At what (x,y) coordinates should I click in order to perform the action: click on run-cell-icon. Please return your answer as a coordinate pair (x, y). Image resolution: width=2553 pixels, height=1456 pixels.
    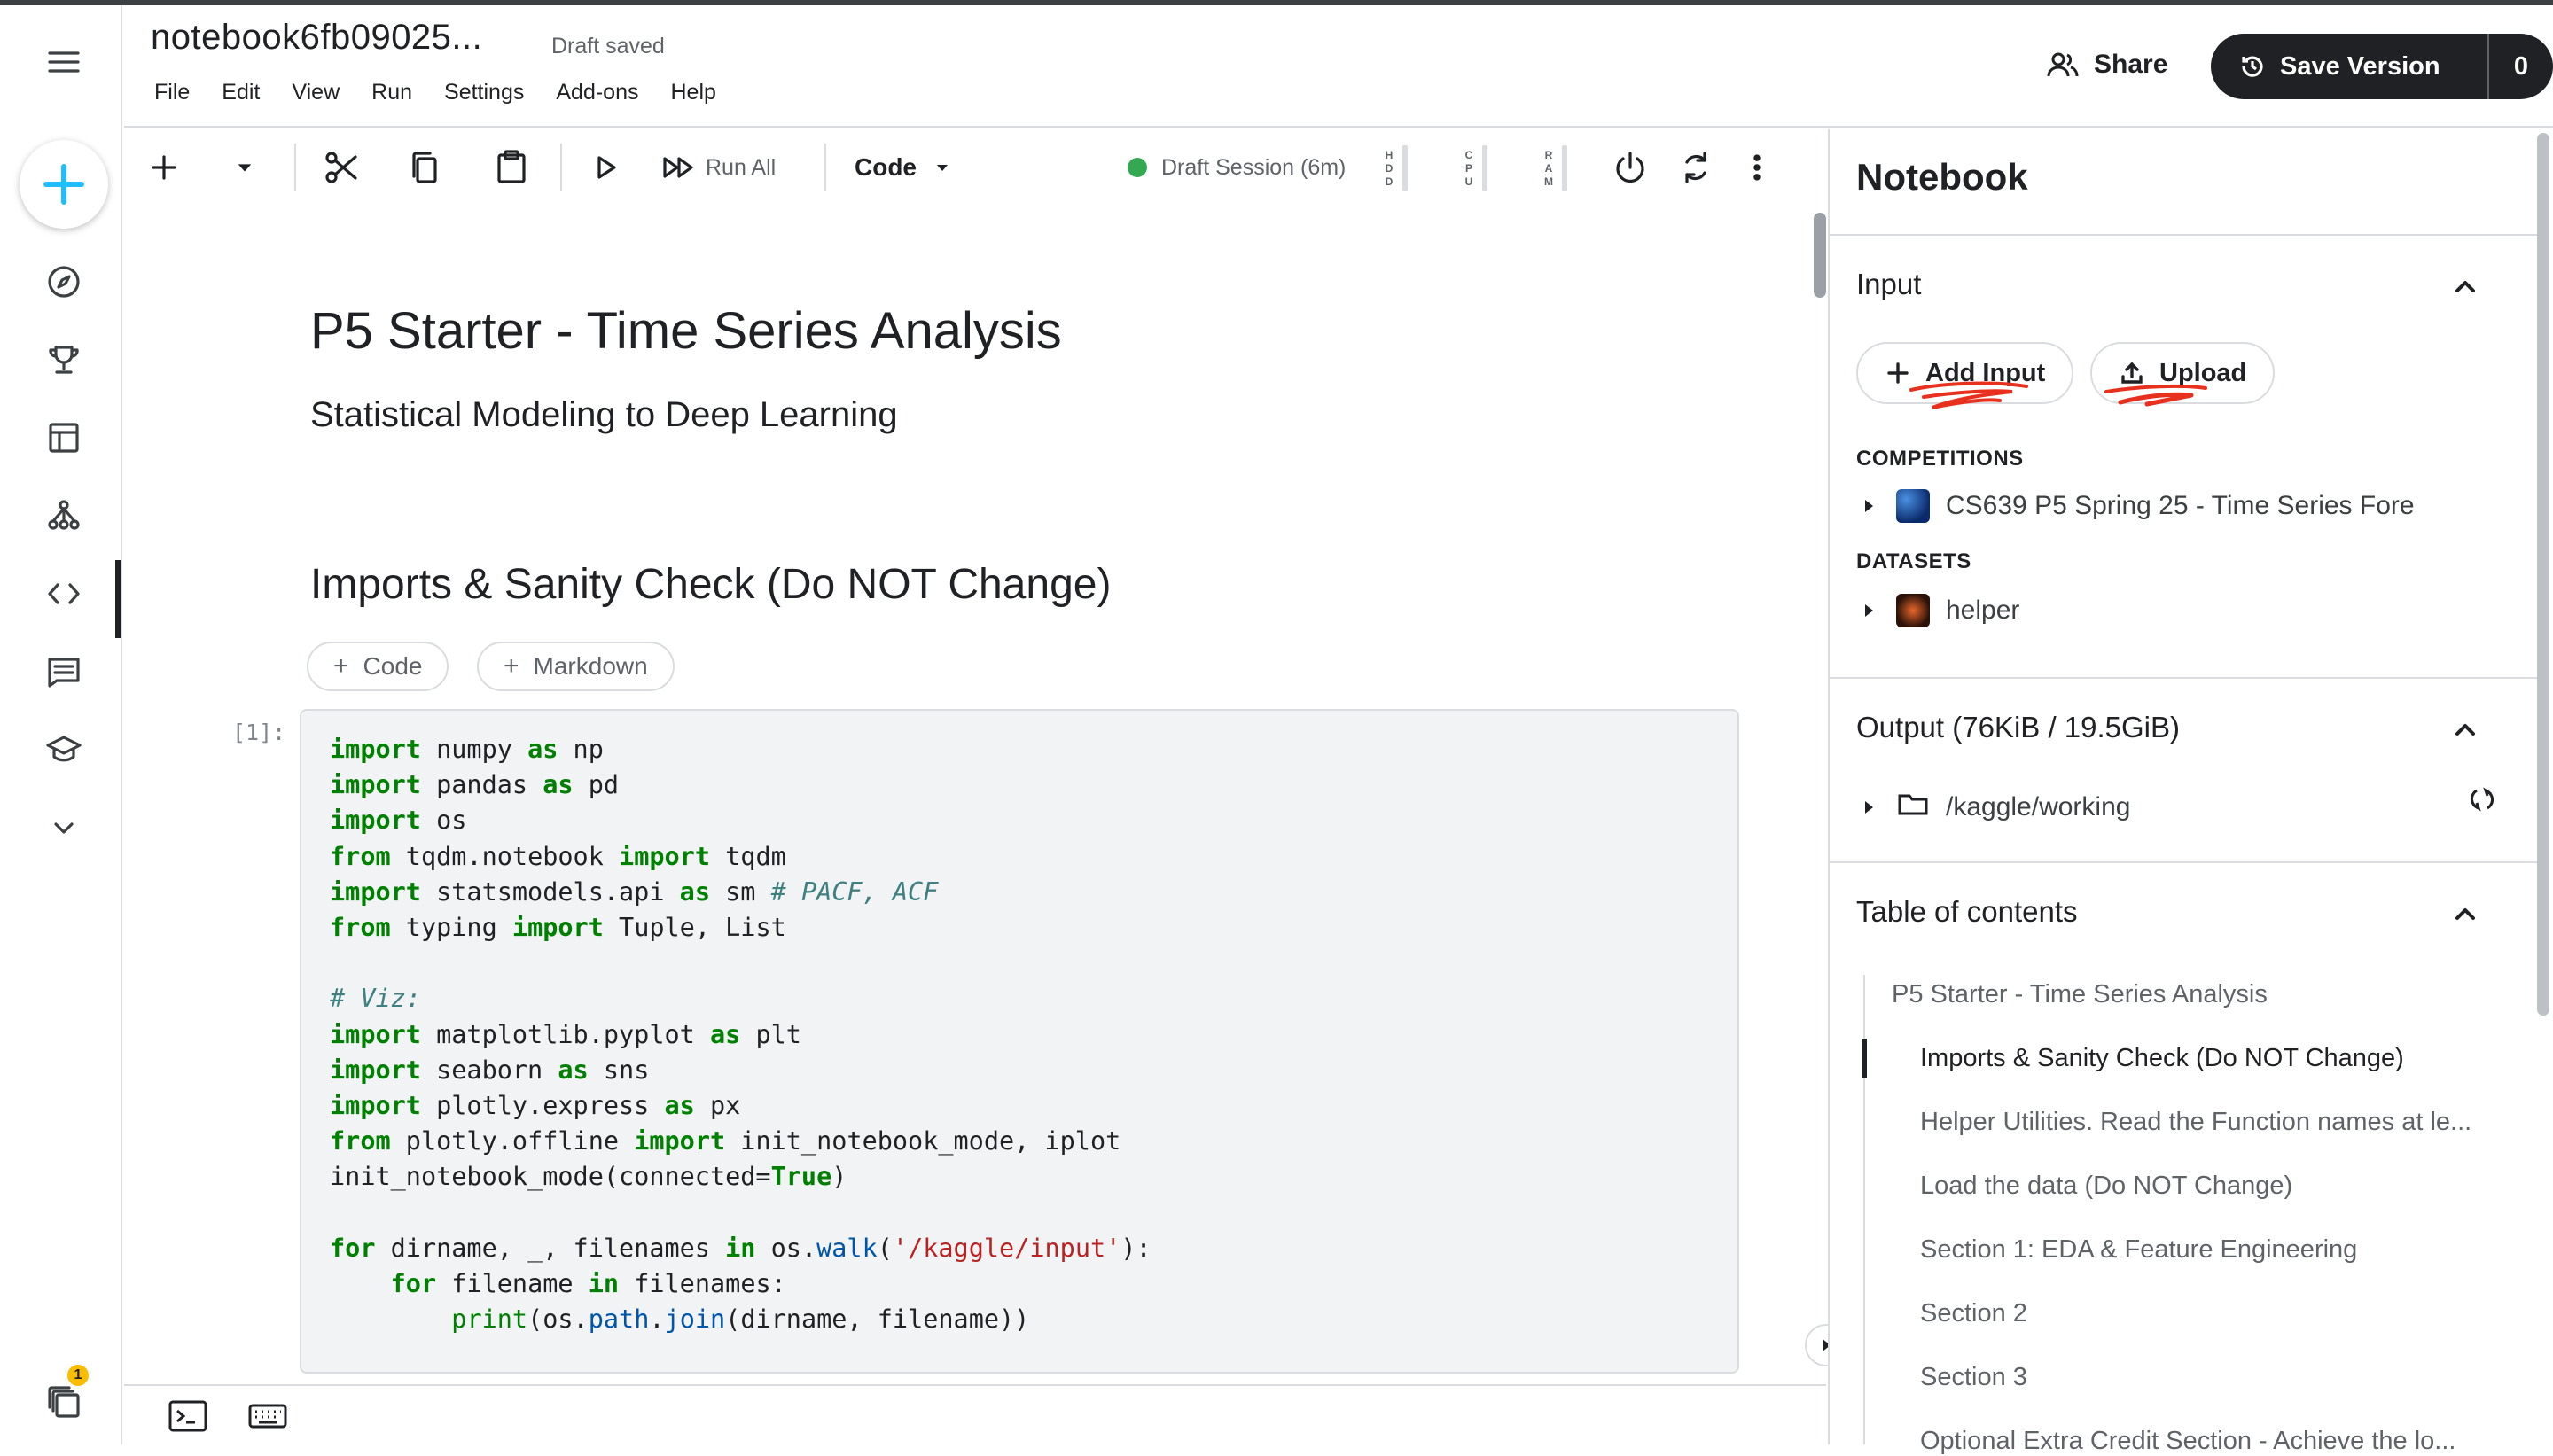
    Looking at the image, I should click on (605, 167).